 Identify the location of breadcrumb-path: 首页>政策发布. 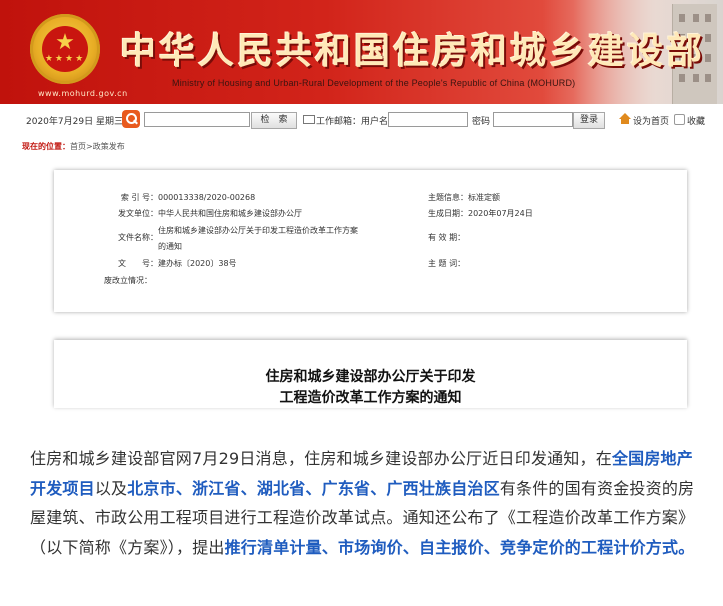
(97, 146).